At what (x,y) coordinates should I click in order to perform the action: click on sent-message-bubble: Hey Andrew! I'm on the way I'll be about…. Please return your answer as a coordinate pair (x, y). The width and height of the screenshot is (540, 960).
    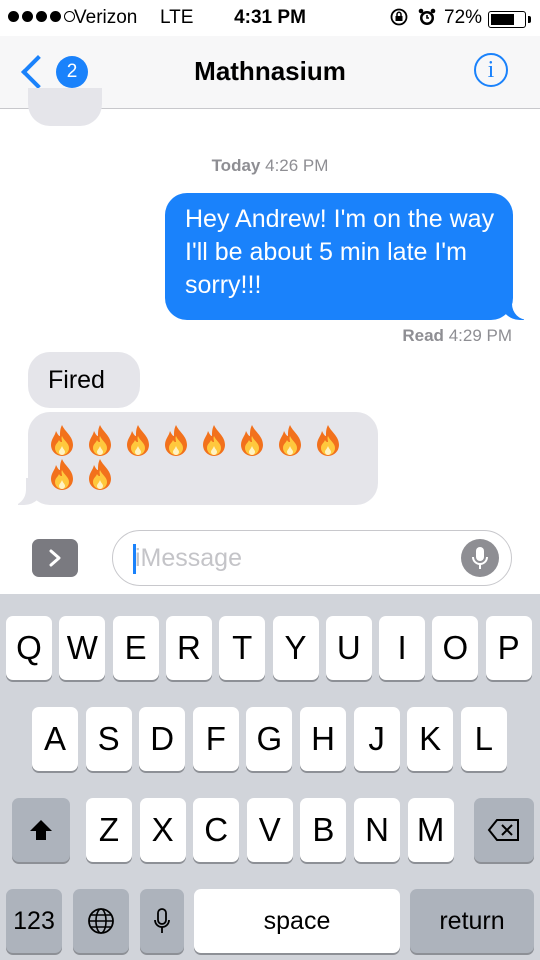
    Looking at the image, I should click on (339, 256).